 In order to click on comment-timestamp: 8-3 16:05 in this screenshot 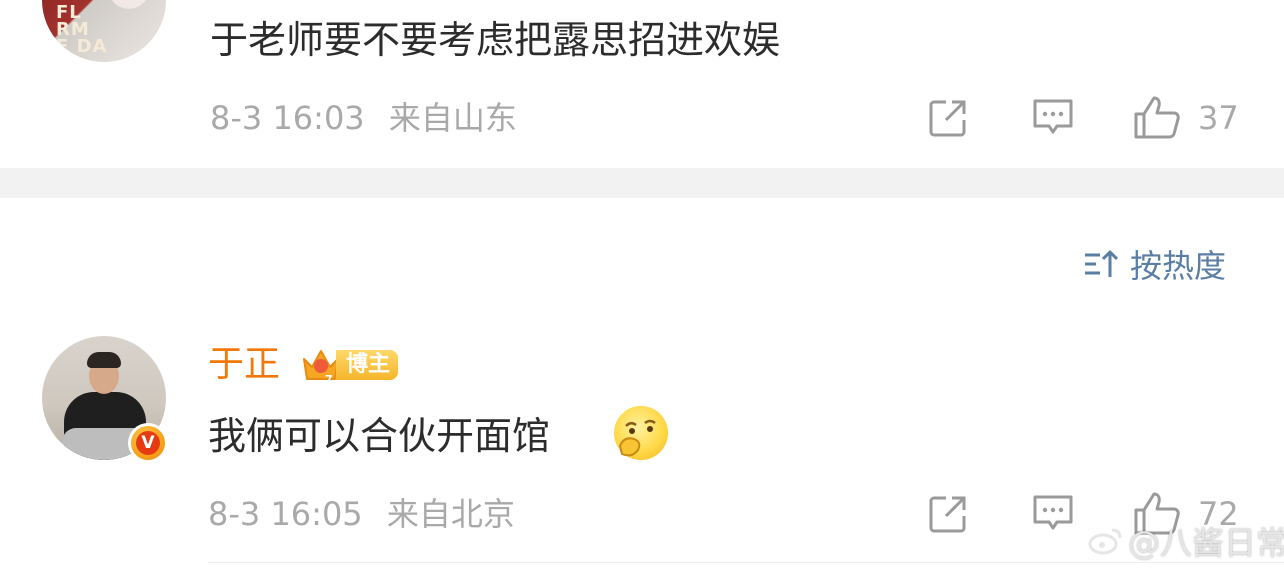, I will do `click(285, 514)`.